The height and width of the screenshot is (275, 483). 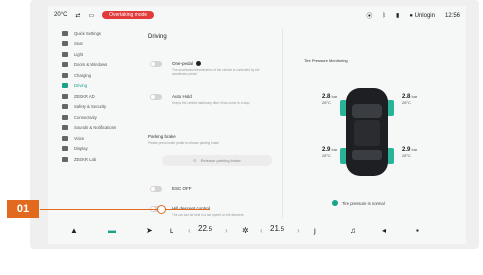 What do you see at coordinates (81, 86) in the screenshot?
I see `sidebar-item-label: Driving` at bounding box center [81, 86].